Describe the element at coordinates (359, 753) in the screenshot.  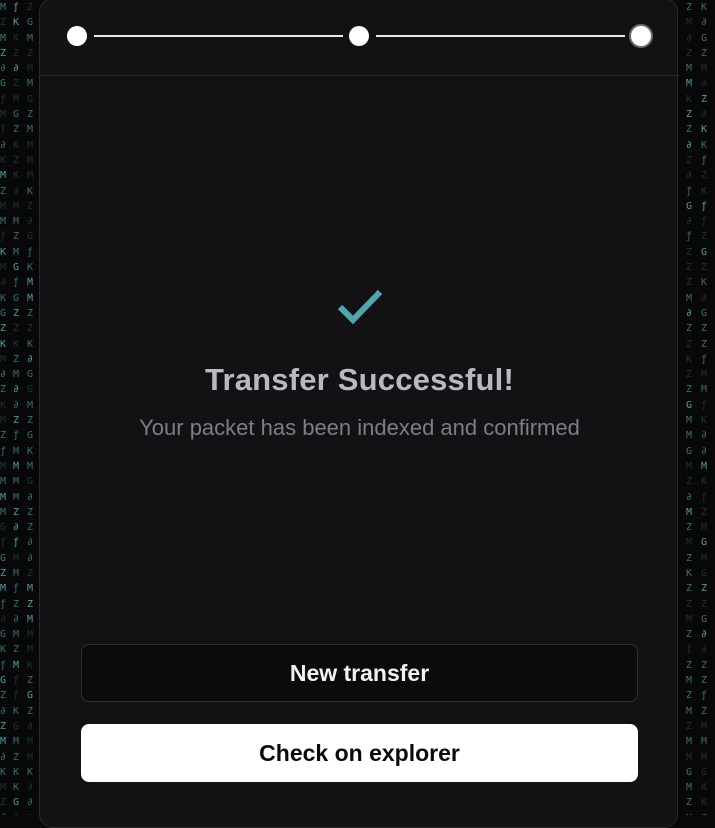
I see `check-on-explorer-button: Check on explorer` at that location.